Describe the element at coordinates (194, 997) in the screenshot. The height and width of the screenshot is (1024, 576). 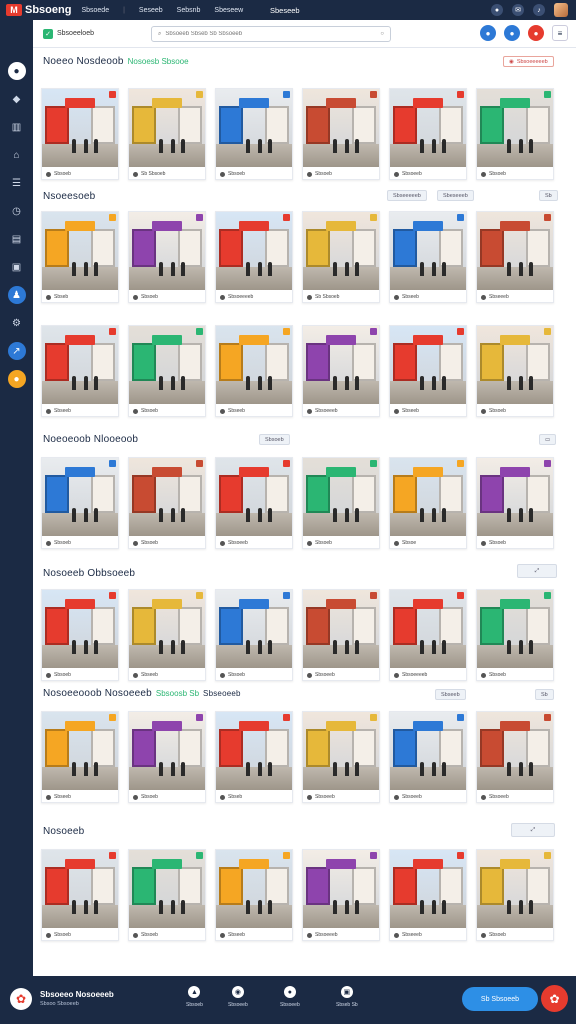
I see `bottom-nav-item: ▲ Sbsoeb` at that location.